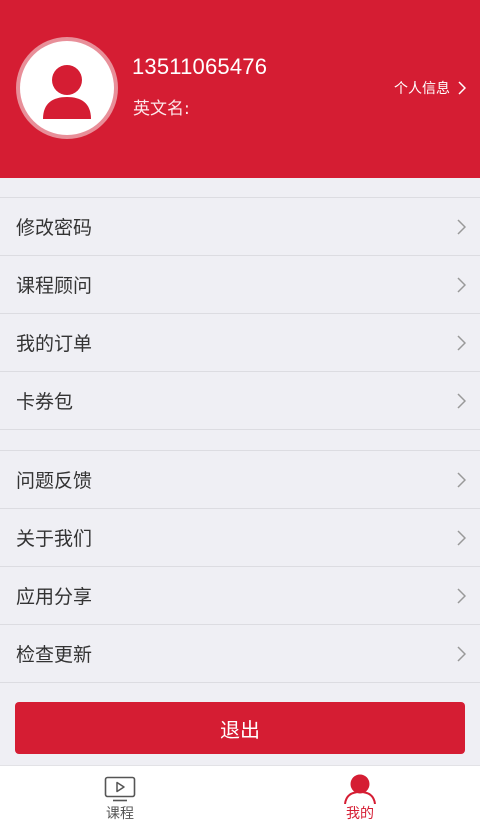 This screenshot has width=480, height=829. What do you see at coordinates (54, 228) in the screenshot?
I see `menu-item-label: 修改密码` at bounding box center [54, 228].